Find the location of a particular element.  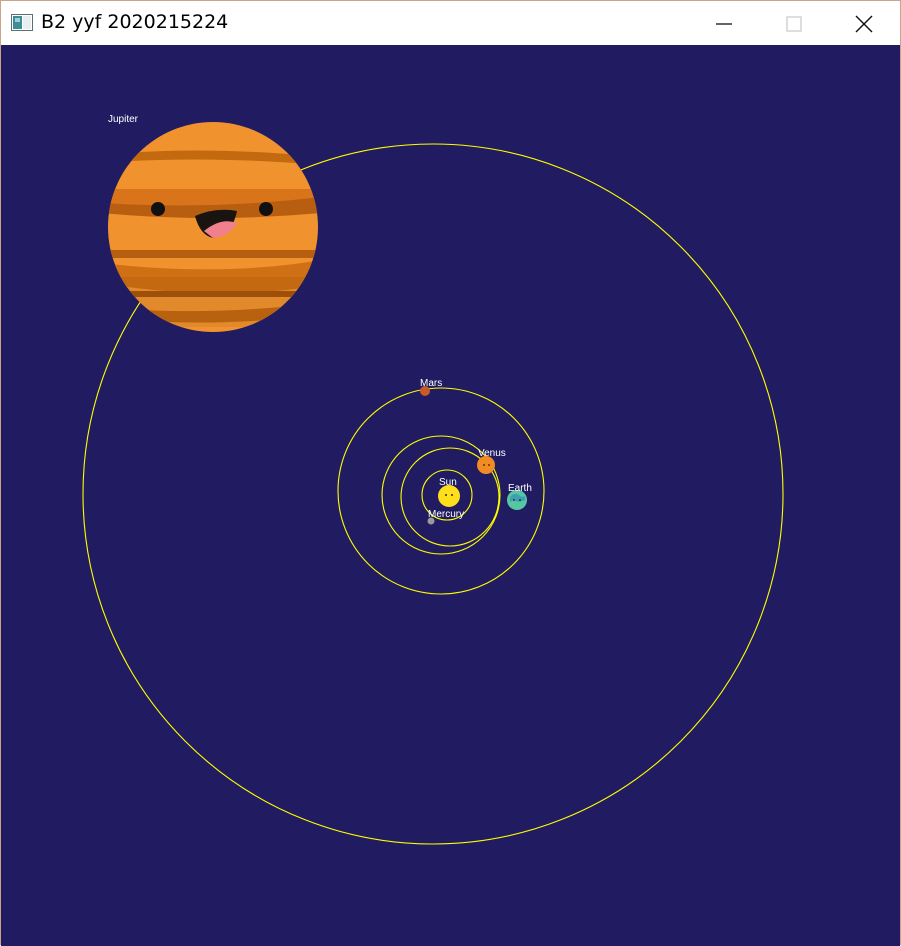

earth-label: Earth is located at coordinates (520, 488).